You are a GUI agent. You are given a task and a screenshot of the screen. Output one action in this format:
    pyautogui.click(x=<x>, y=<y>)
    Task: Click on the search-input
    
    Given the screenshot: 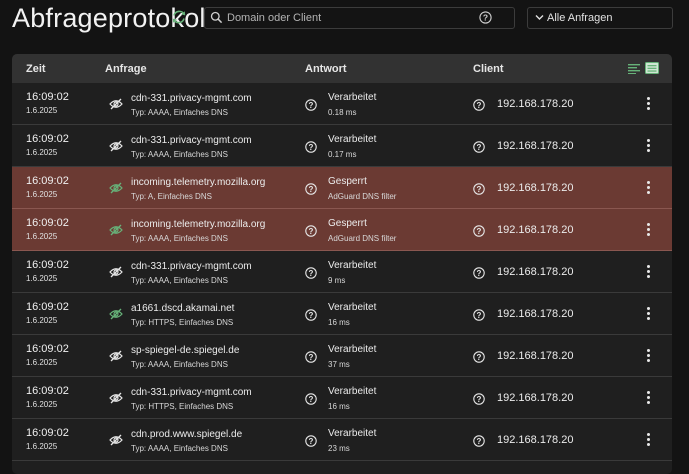 What is the action you would take?
    pyautogui.click(x=352, y=18)
    